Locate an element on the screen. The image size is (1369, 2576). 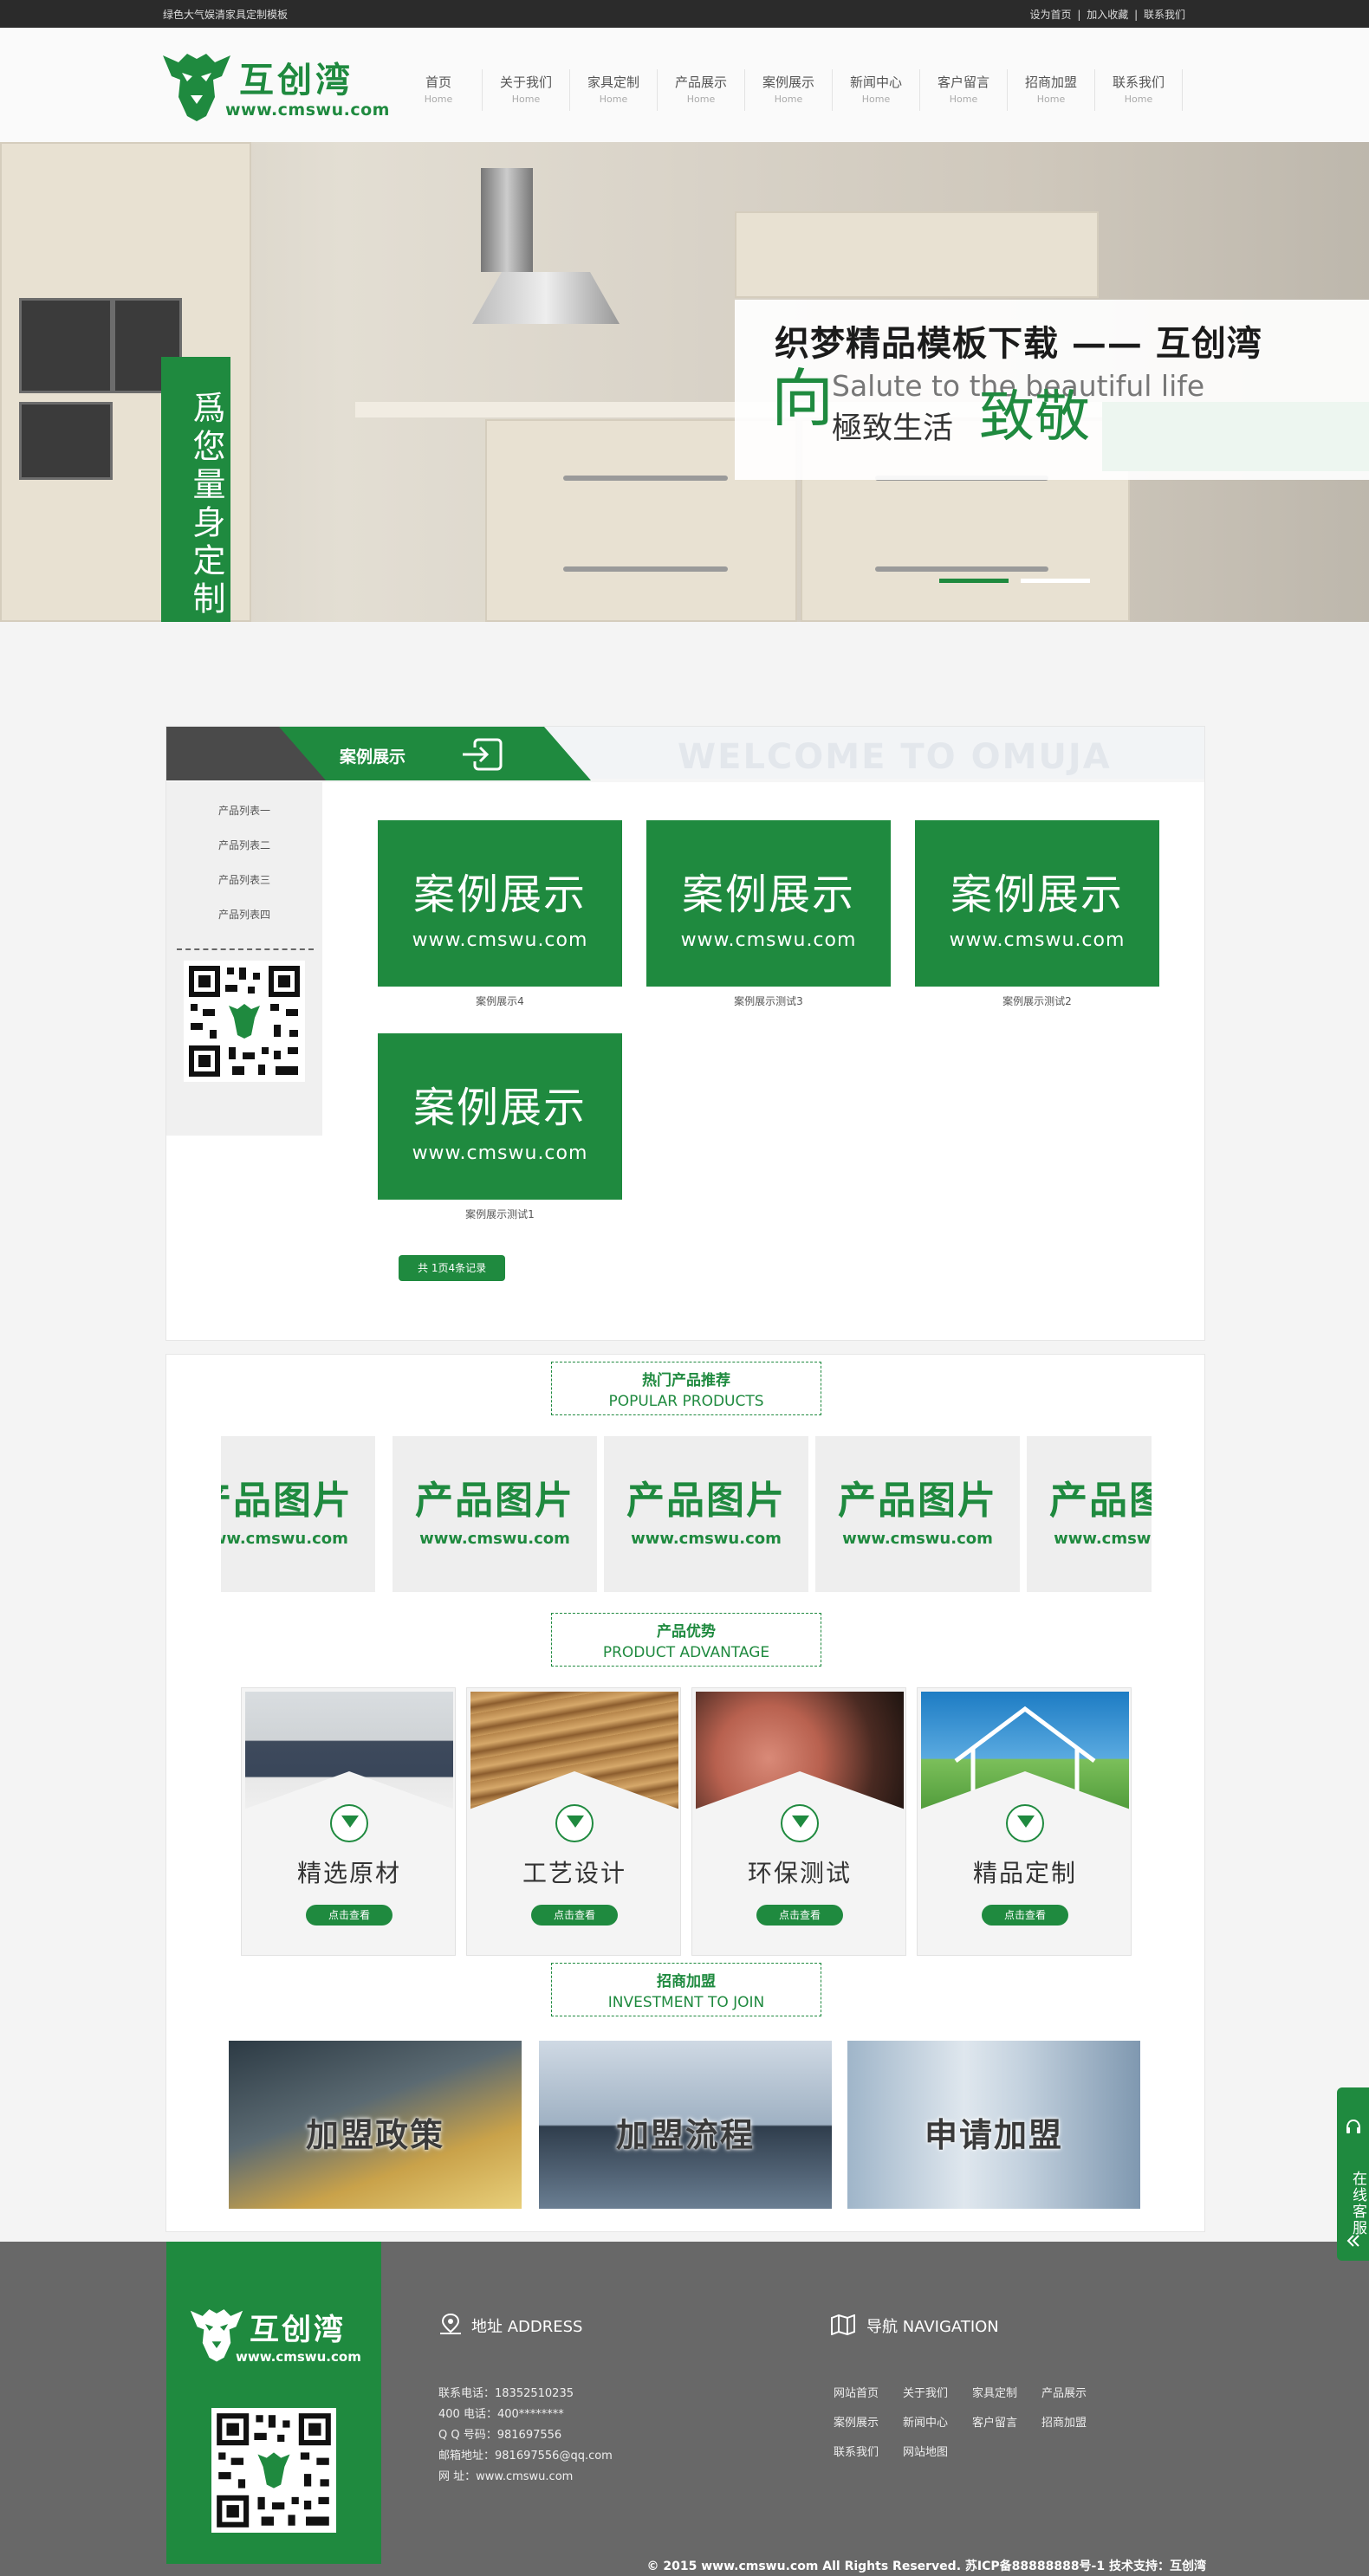
banner-oven is located at coordinates (66, 345).